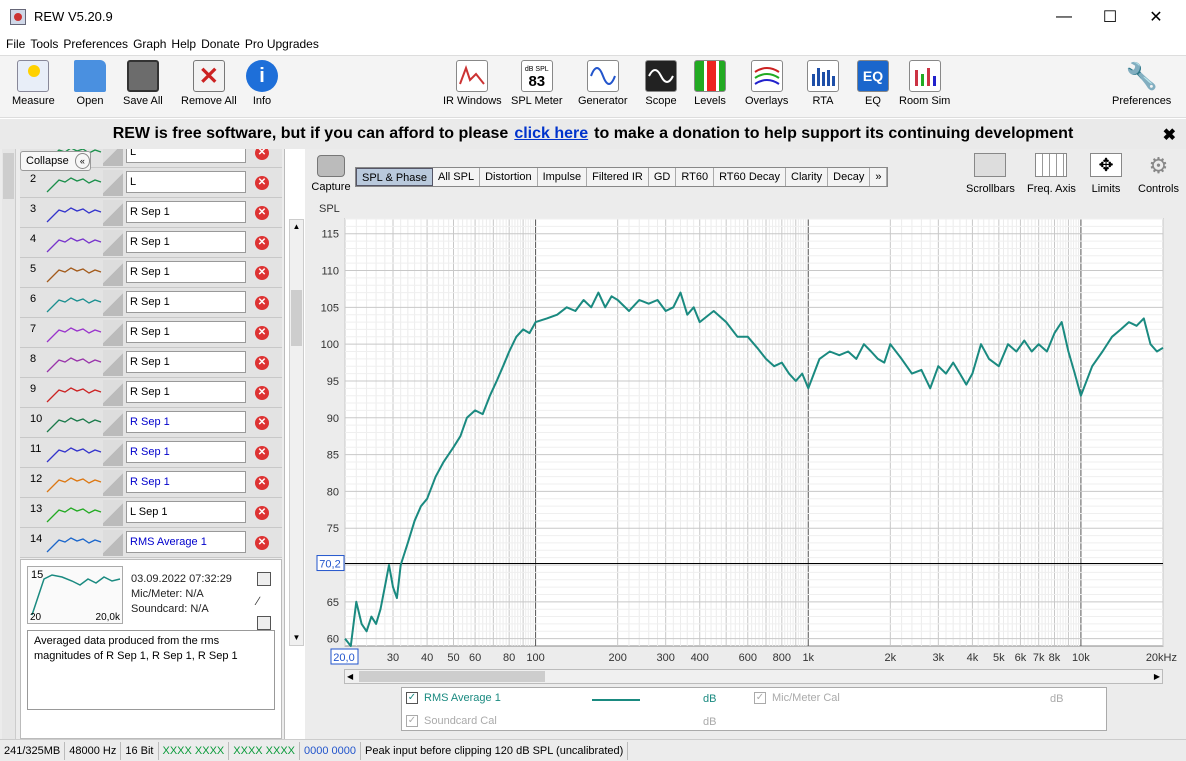 The height and width of the screenshot is (761, 1186). I want to click on status-input-meter: XXXX XXXX, so click(194, 750).